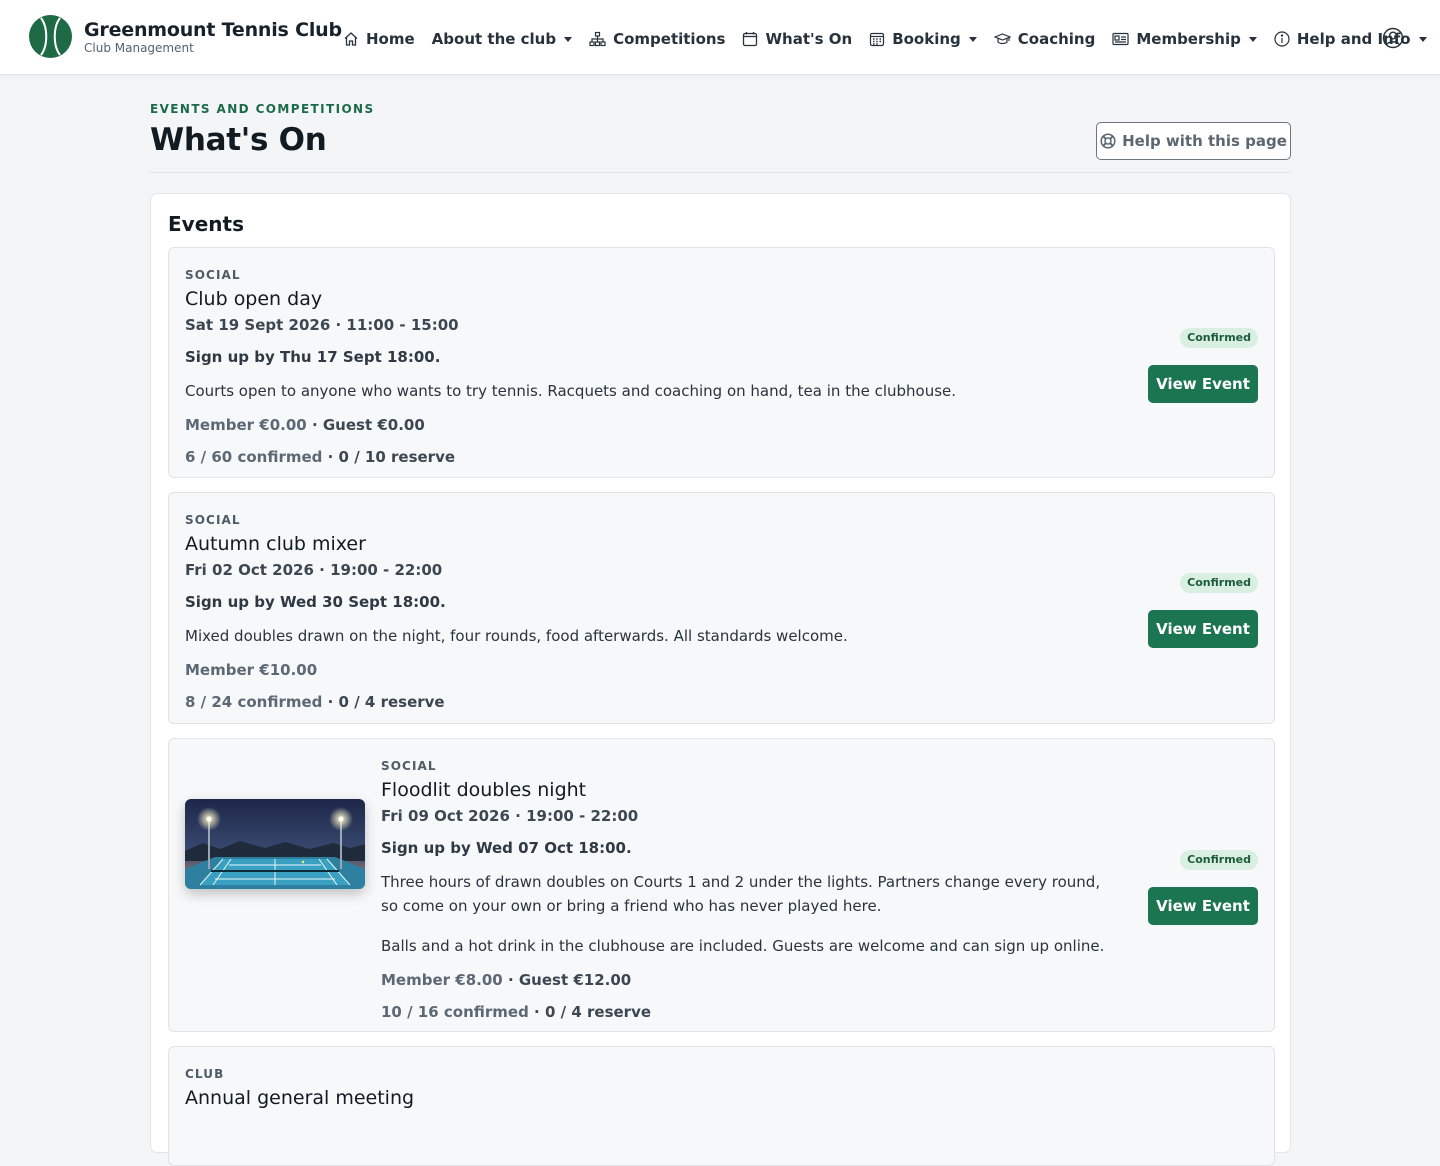  What do you see at coordinates (926, 39) in the screenshot?
I see `nav-booking-label: Booking` at bounding box center [926, 39].